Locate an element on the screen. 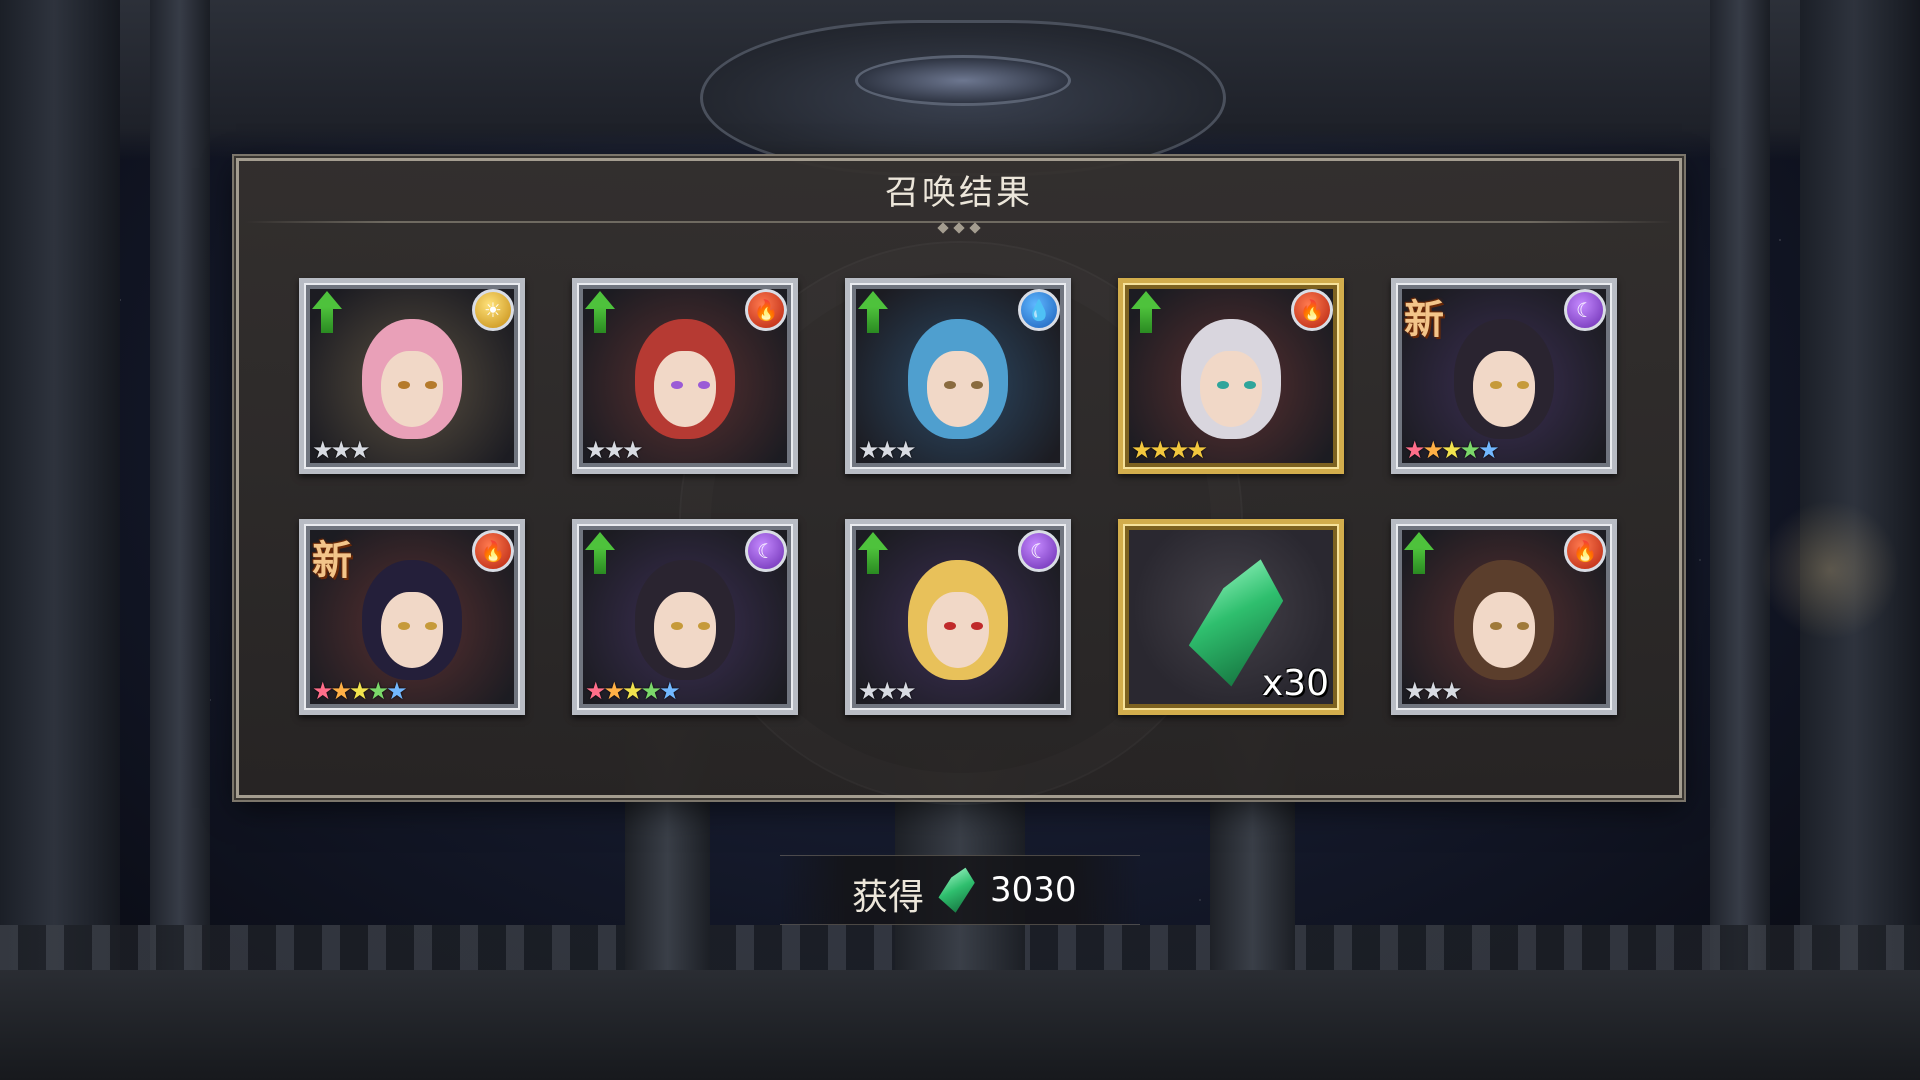 The image size is (1920, 1080). obtained-bar: 获得 3030 is located at coordinates (960, 890).